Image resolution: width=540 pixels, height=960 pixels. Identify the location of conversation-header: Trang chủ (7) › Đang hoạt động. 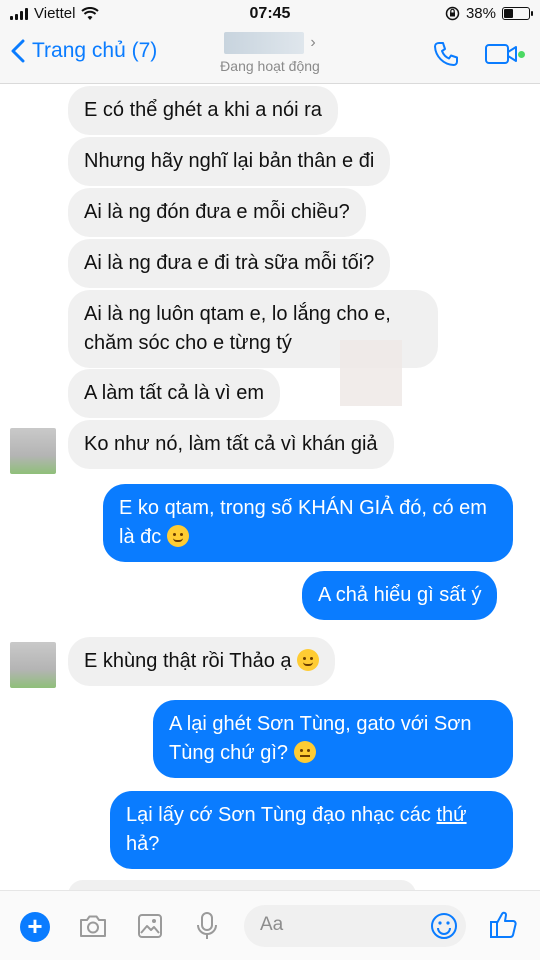
(270, 56).